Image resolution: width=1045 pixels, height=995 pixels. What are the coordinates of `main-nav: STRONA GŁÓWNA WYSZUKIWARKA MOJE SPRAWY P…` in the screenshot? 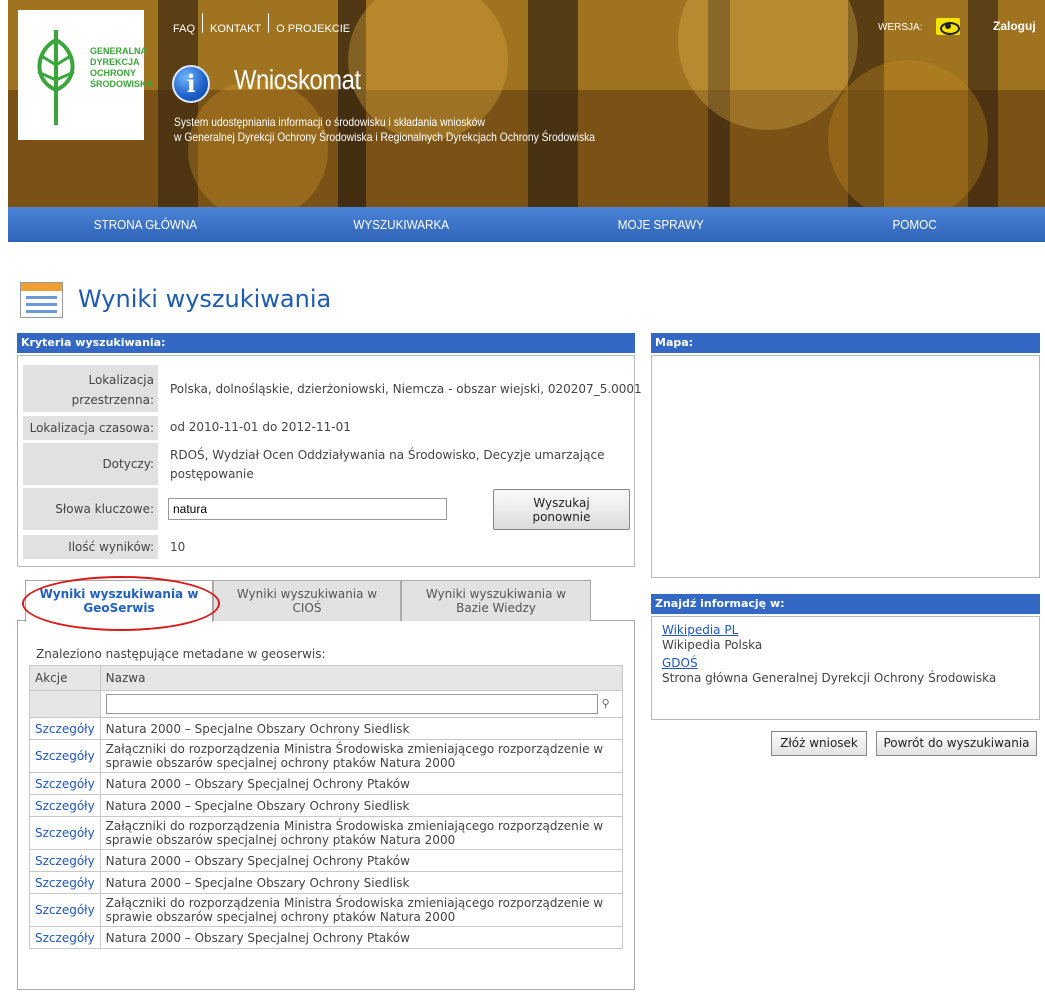 It's located at (526, 224).